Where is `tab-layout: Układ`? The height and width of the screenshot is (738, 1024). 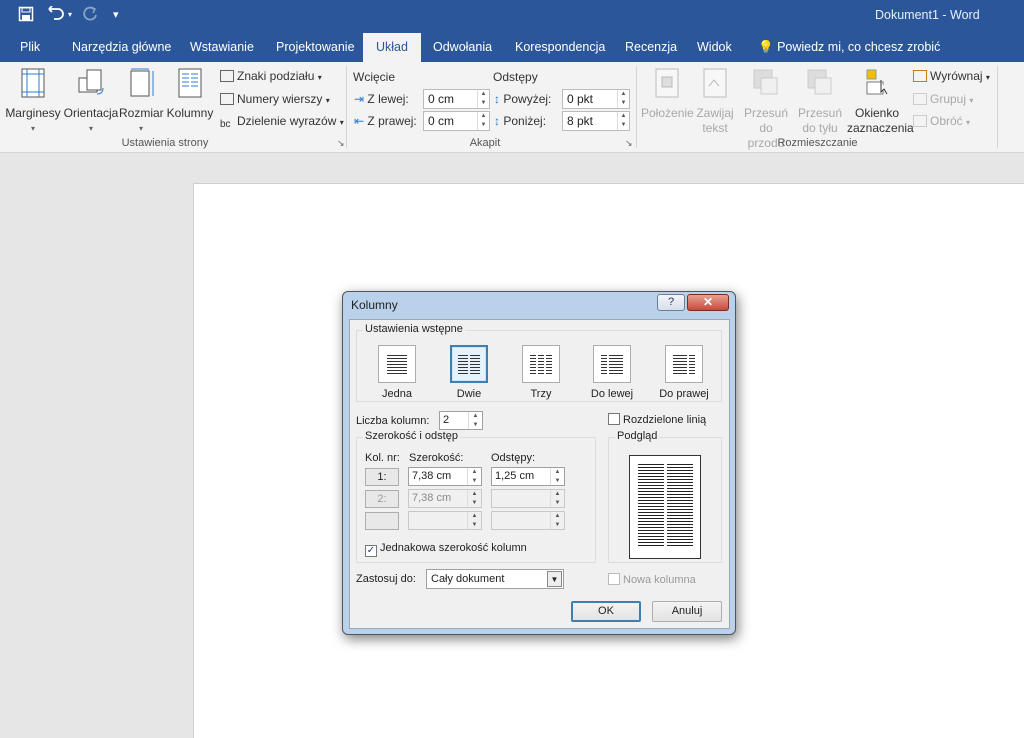
tab-layout: Układ is located at coordinates (392, 47).